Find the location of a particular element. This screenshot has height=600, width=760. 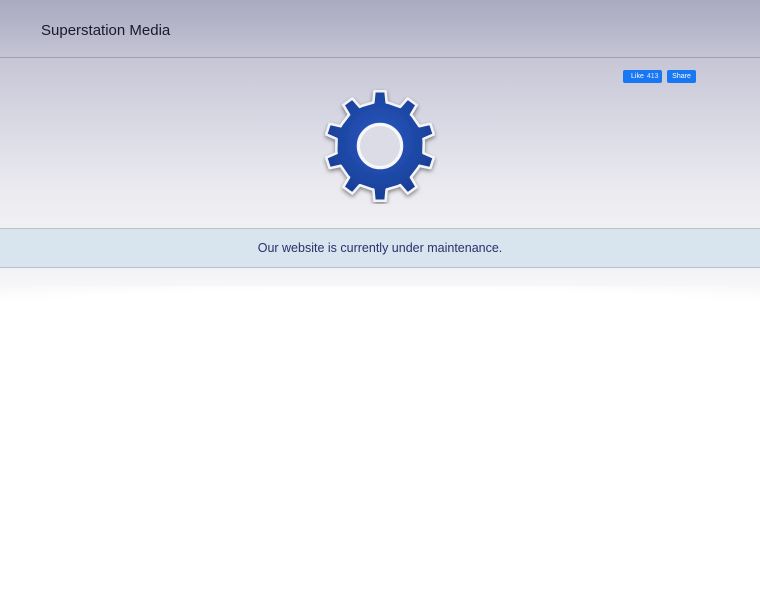

gear-icon is located at coordinates (380, 146).